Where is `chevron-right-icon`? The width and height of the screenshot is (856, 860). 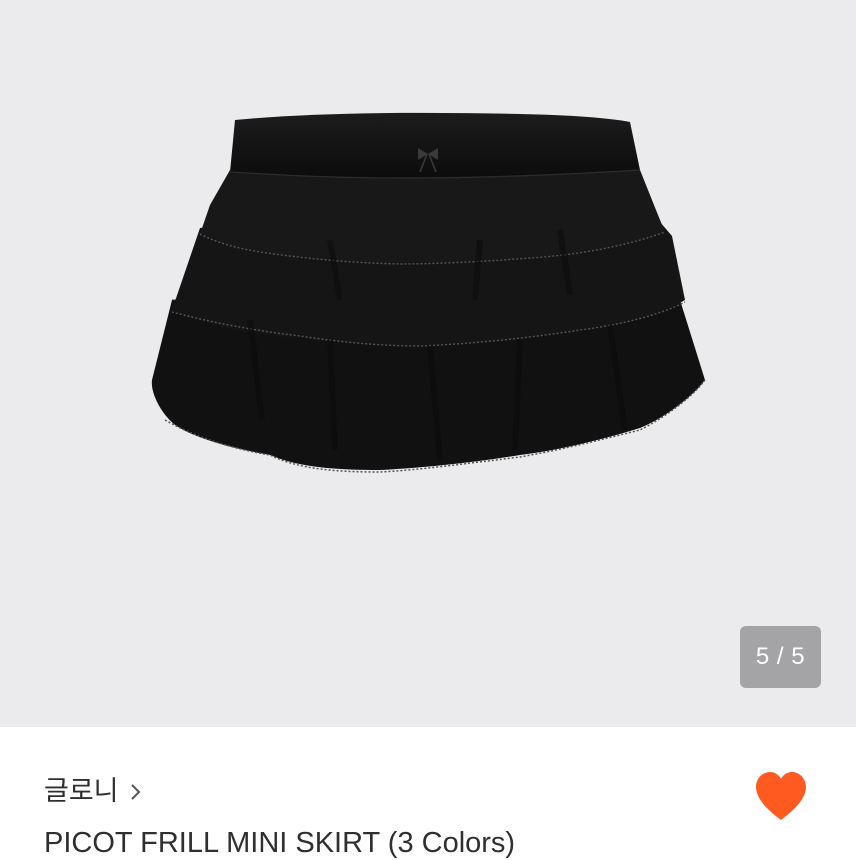 chevron-right-icon is located at coordinates (135, 792).